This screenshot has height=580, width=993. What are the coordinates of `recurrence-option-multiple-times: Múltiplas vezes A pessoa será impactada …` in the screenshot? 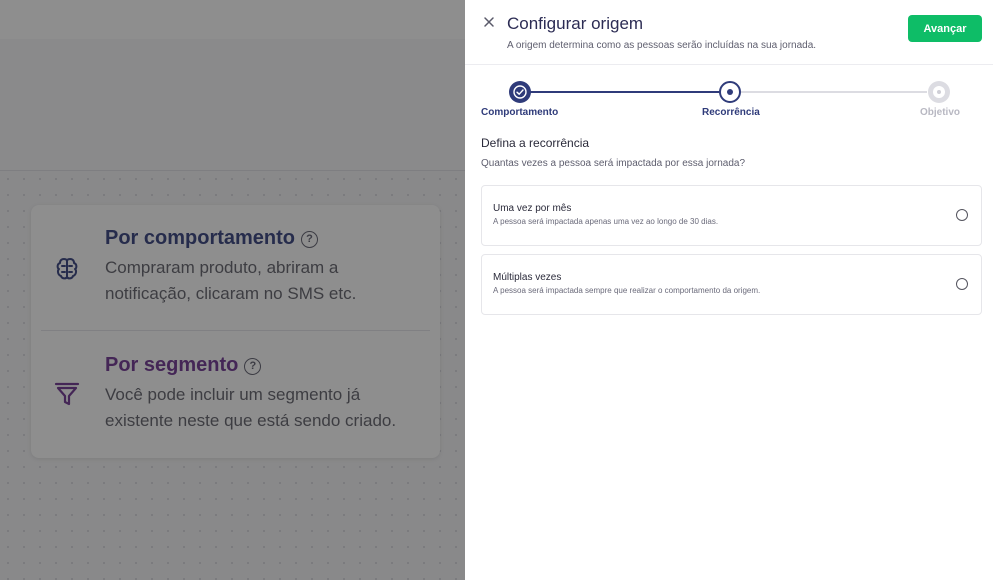 It's located at (731, 284).